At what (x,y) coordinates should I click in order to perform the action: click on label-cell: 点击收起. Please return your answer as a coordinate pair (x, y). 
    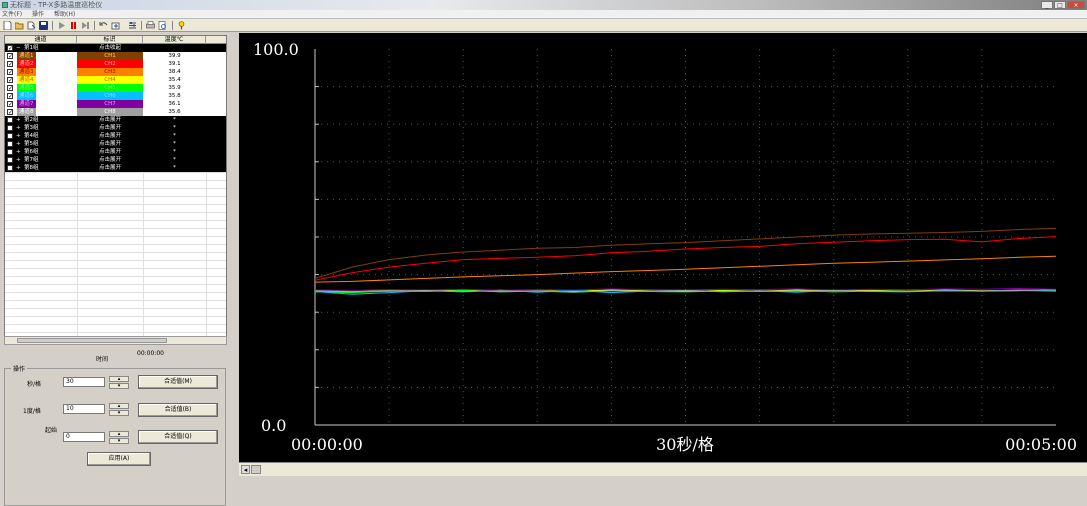
    Looking at the image, I should click on (110, 48).